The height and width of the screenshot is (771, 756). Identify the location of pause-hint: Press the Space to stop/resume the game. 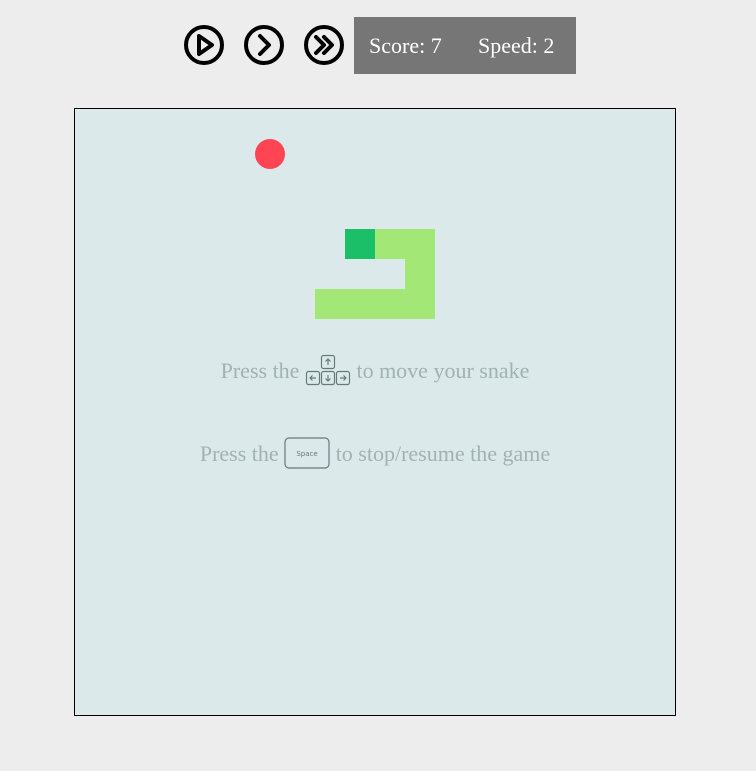
(375, 456).